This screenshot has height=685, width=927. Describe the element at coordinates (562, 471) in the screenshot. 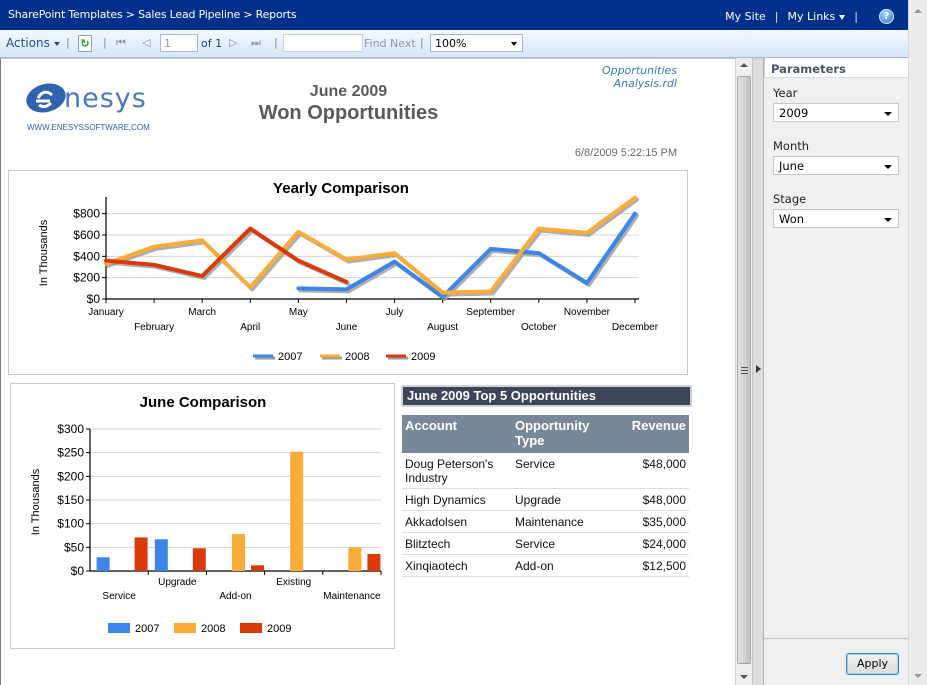

I see `cell-type: Service` at that location.